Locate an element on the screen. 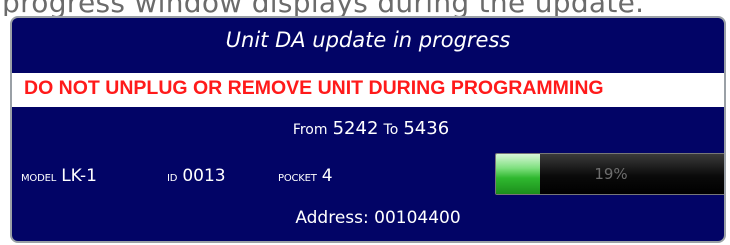  progress-bar: 19% is located at coordinates (609, 174).